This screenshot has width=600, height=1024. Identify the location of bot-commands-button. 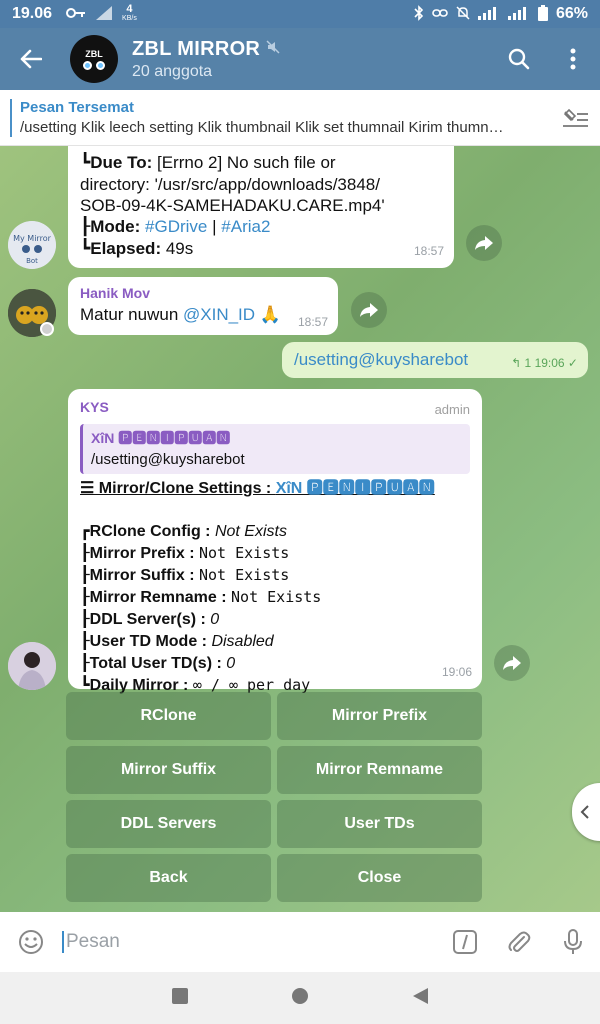
(465, 942).